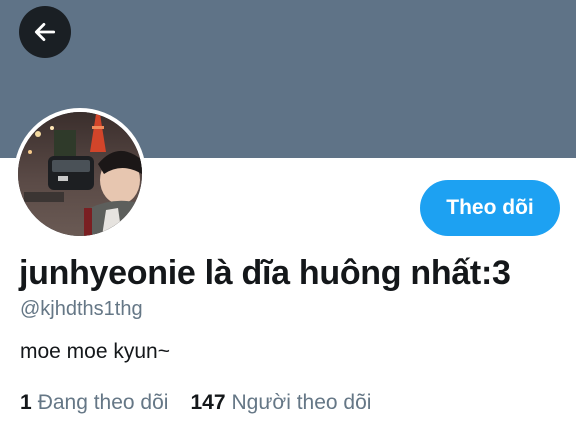 This screenshot has height=432, width=576. What do you see at coordinates (208, 402) in the screenshot?
I see `followers-count: 147` at bounding box center [208, 402].